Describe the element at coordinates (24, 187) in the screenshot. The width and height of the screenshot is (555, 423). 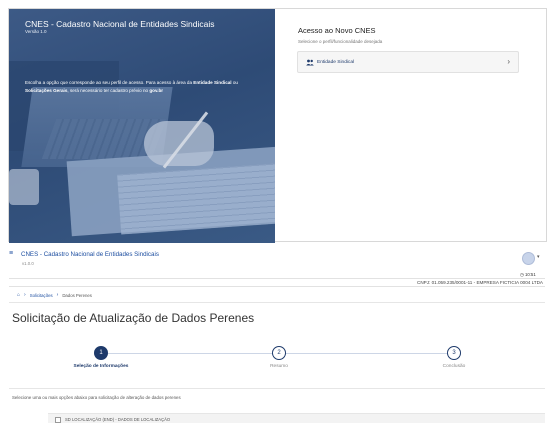
I see `hero-photo-cup` at that location.